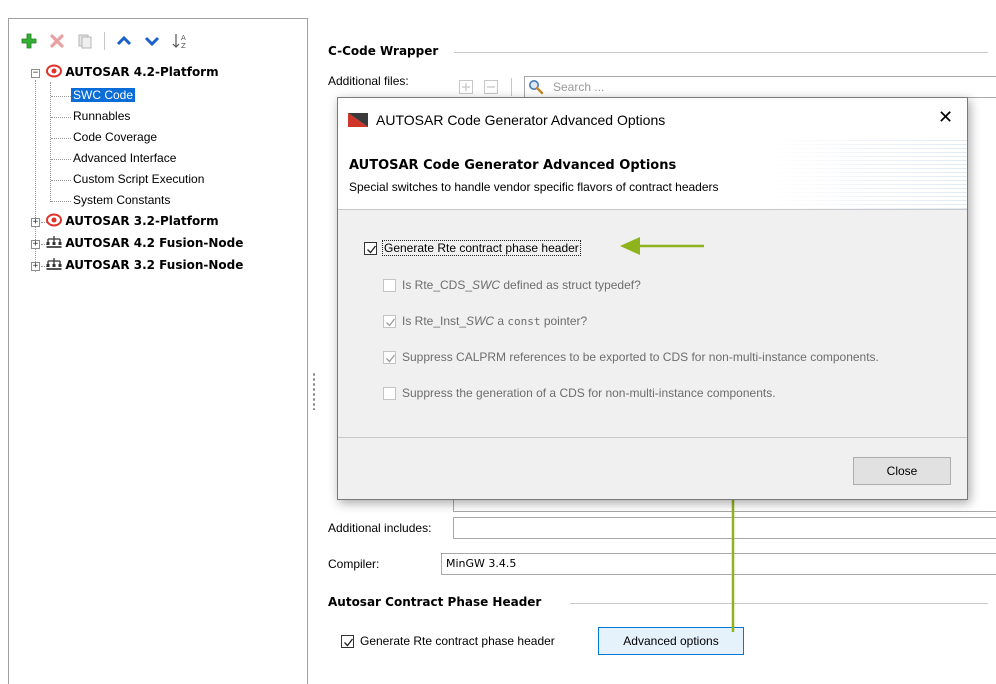 This screenshot has height=684, width=996. Describe the element at coordinates (389, 393) in the screenshot. I see `option-suppress-cds-checkbox` at that location.